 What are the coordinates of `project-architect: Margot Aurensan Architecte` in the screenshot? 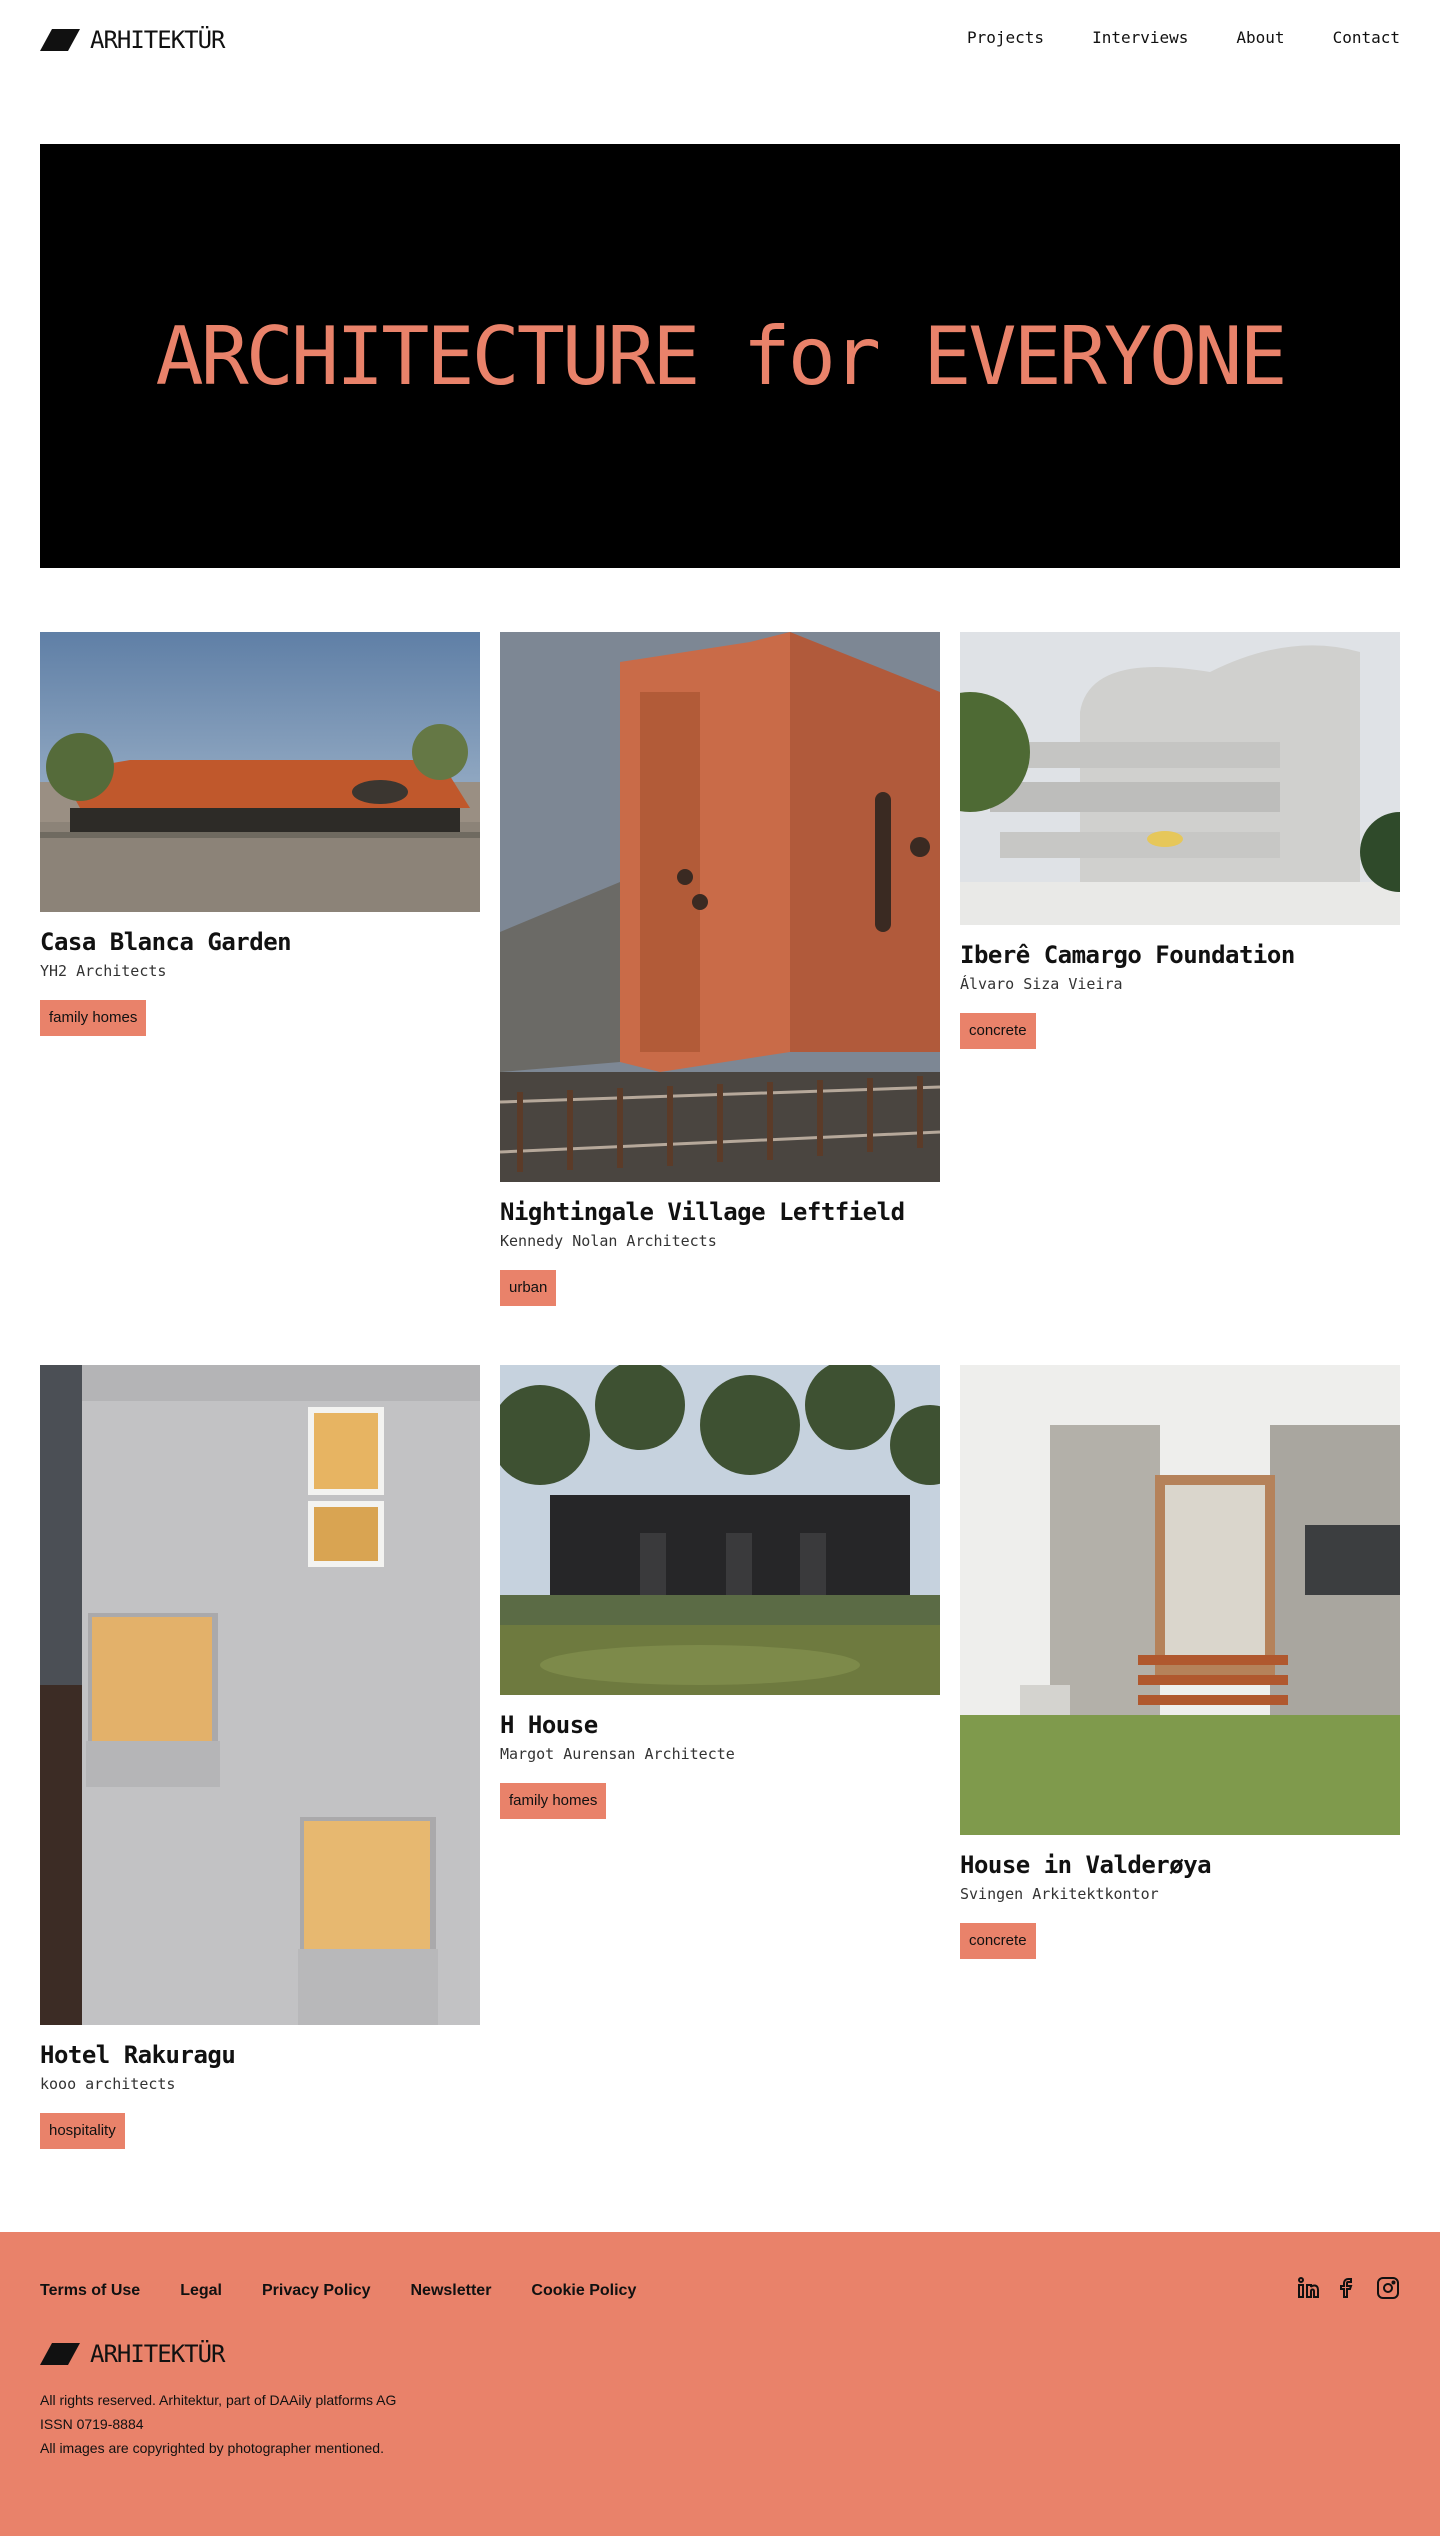 It's located at (617, 1754).